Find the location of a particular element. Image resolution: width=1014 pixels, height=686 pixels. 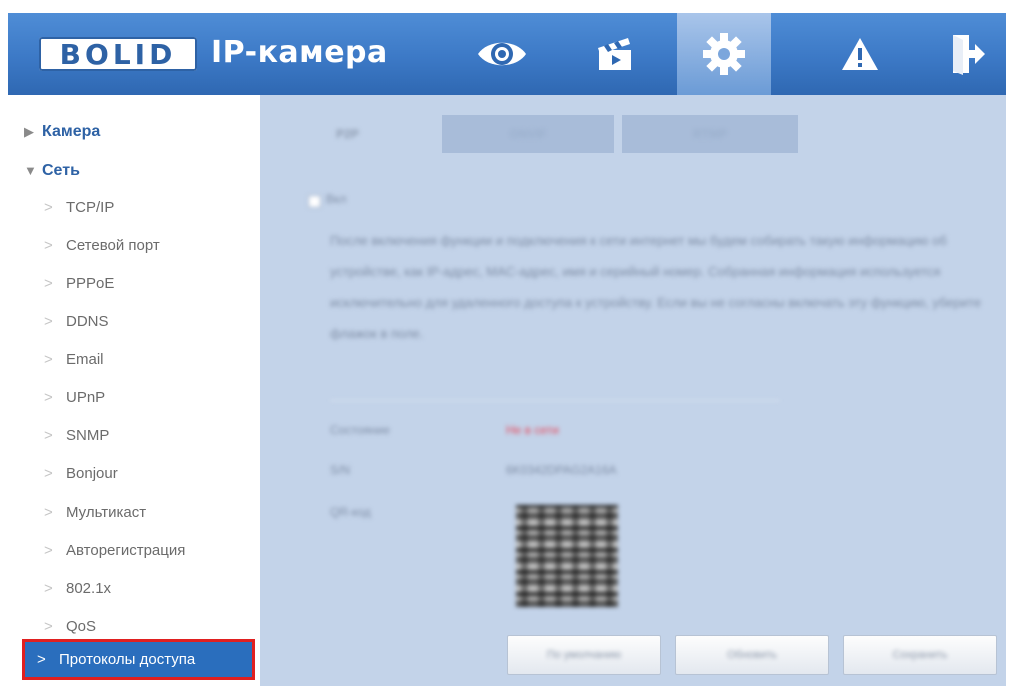

tab-onvif: ONVIF is located at coordinates (528, 134).